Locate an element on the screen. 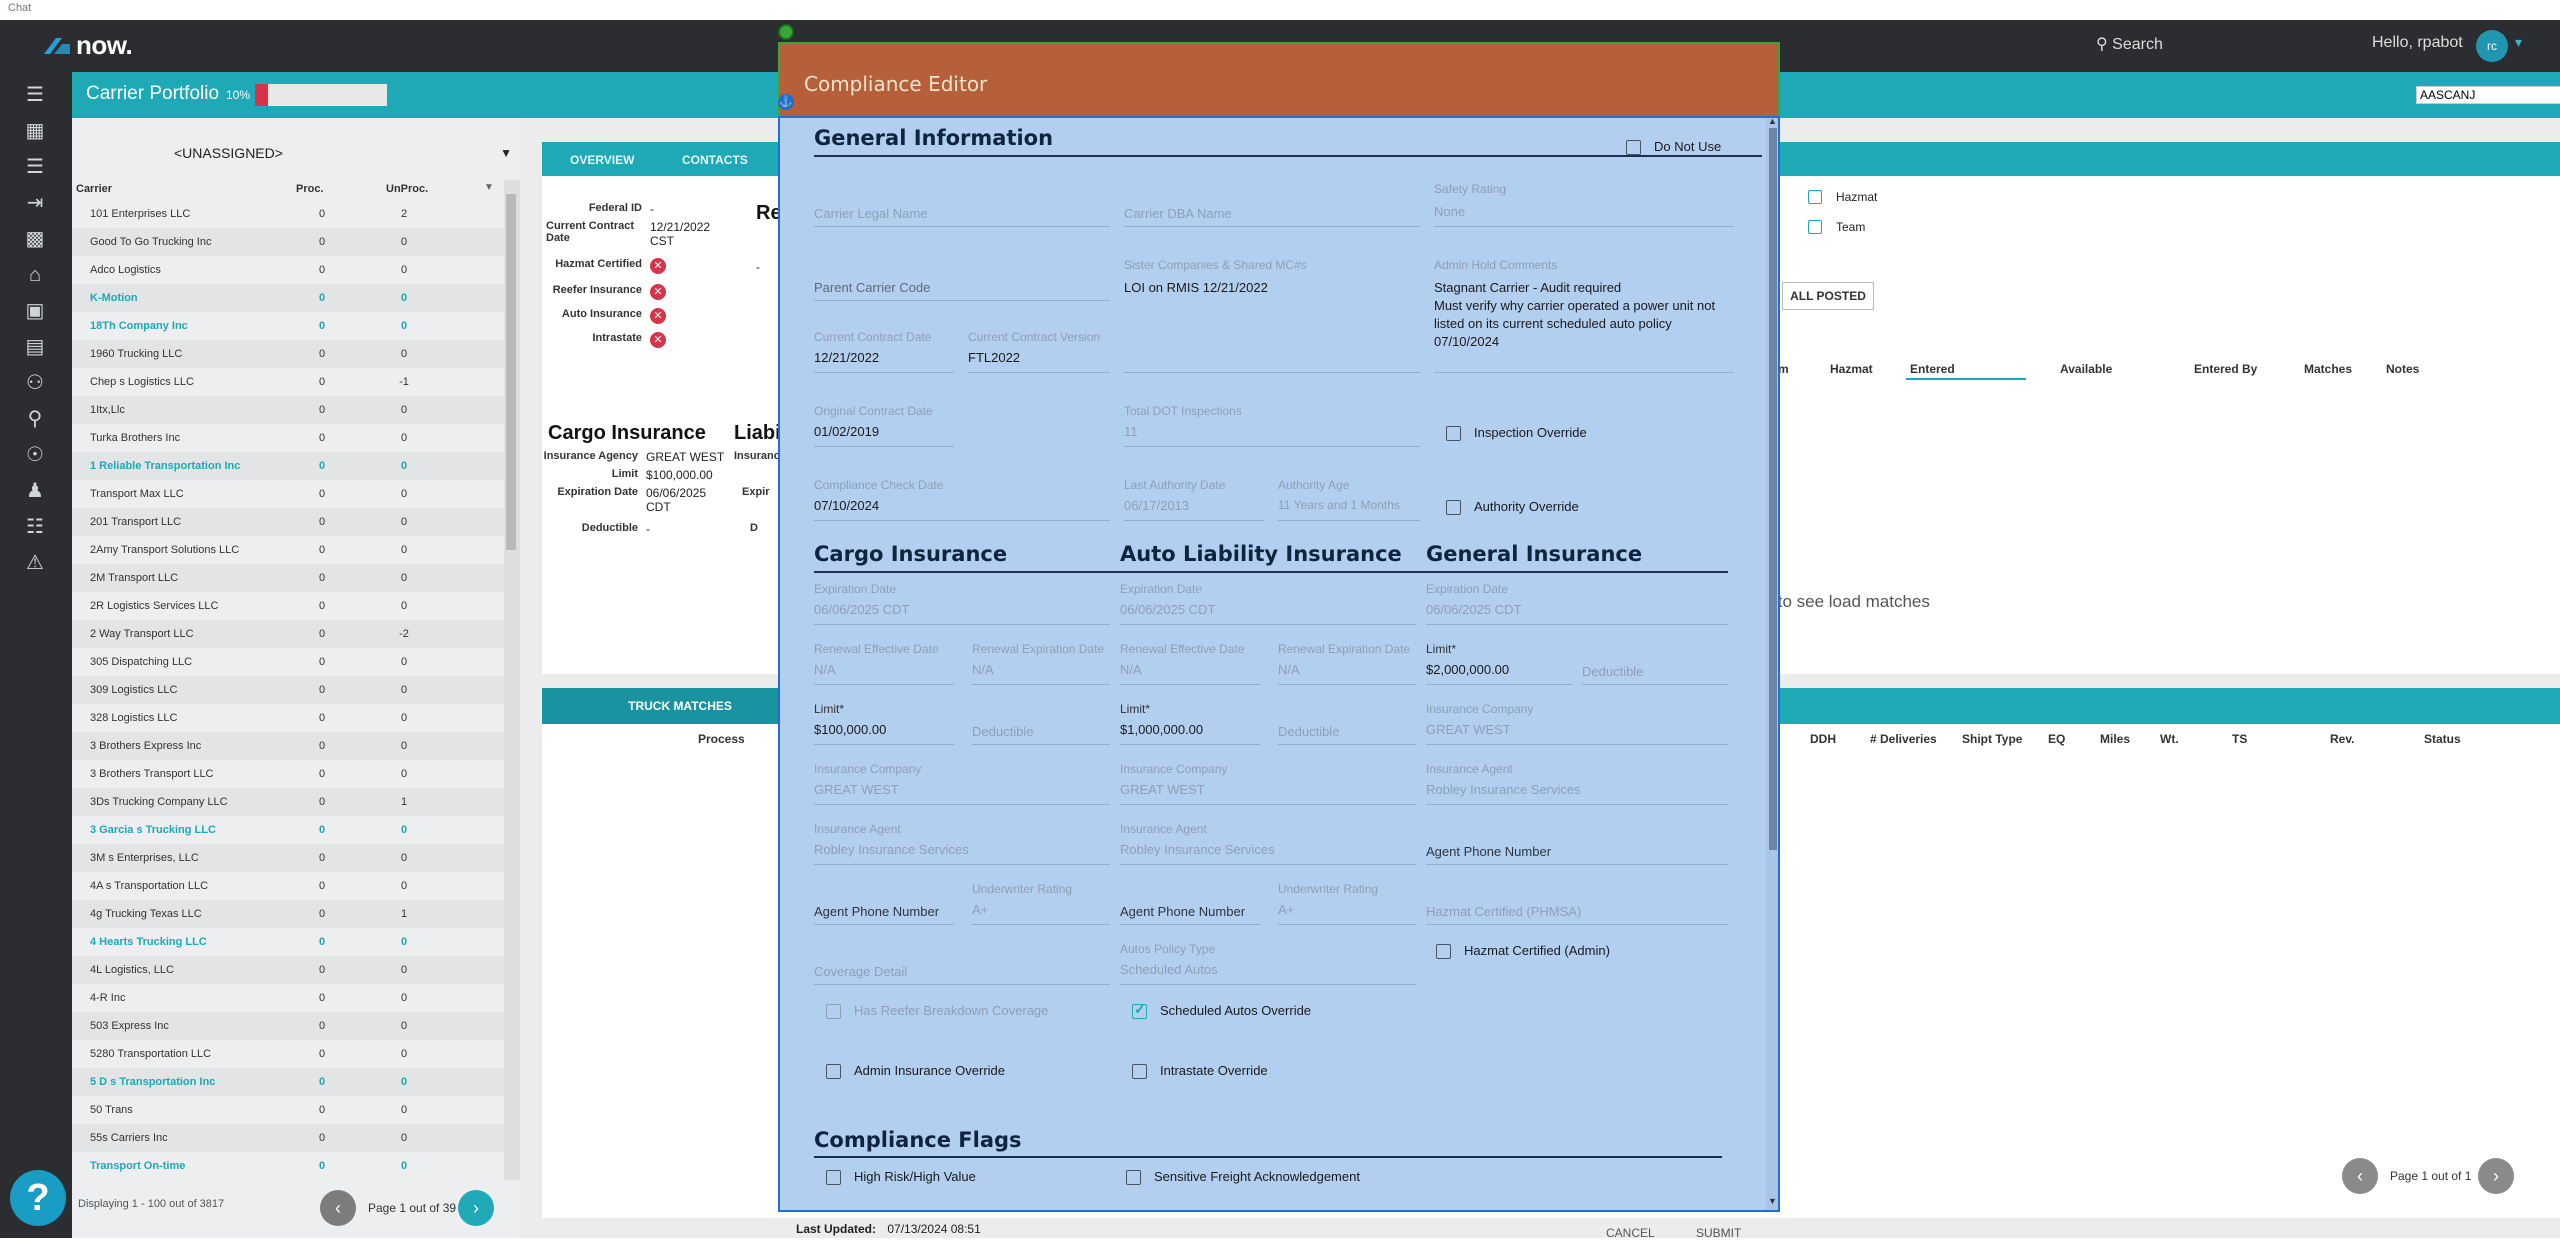  hazmat-admin-checkbox is located at coordinates (1443, 951).